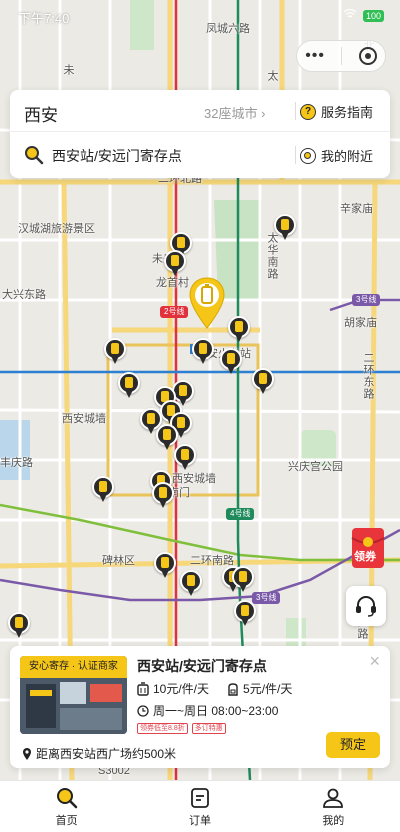 Image resolution: width=400 pixels, height=832 pixels. What do you see at coordinates (66, 797) in the screenshot?
I see `search-home-icon` at bounding box center [66, 797].